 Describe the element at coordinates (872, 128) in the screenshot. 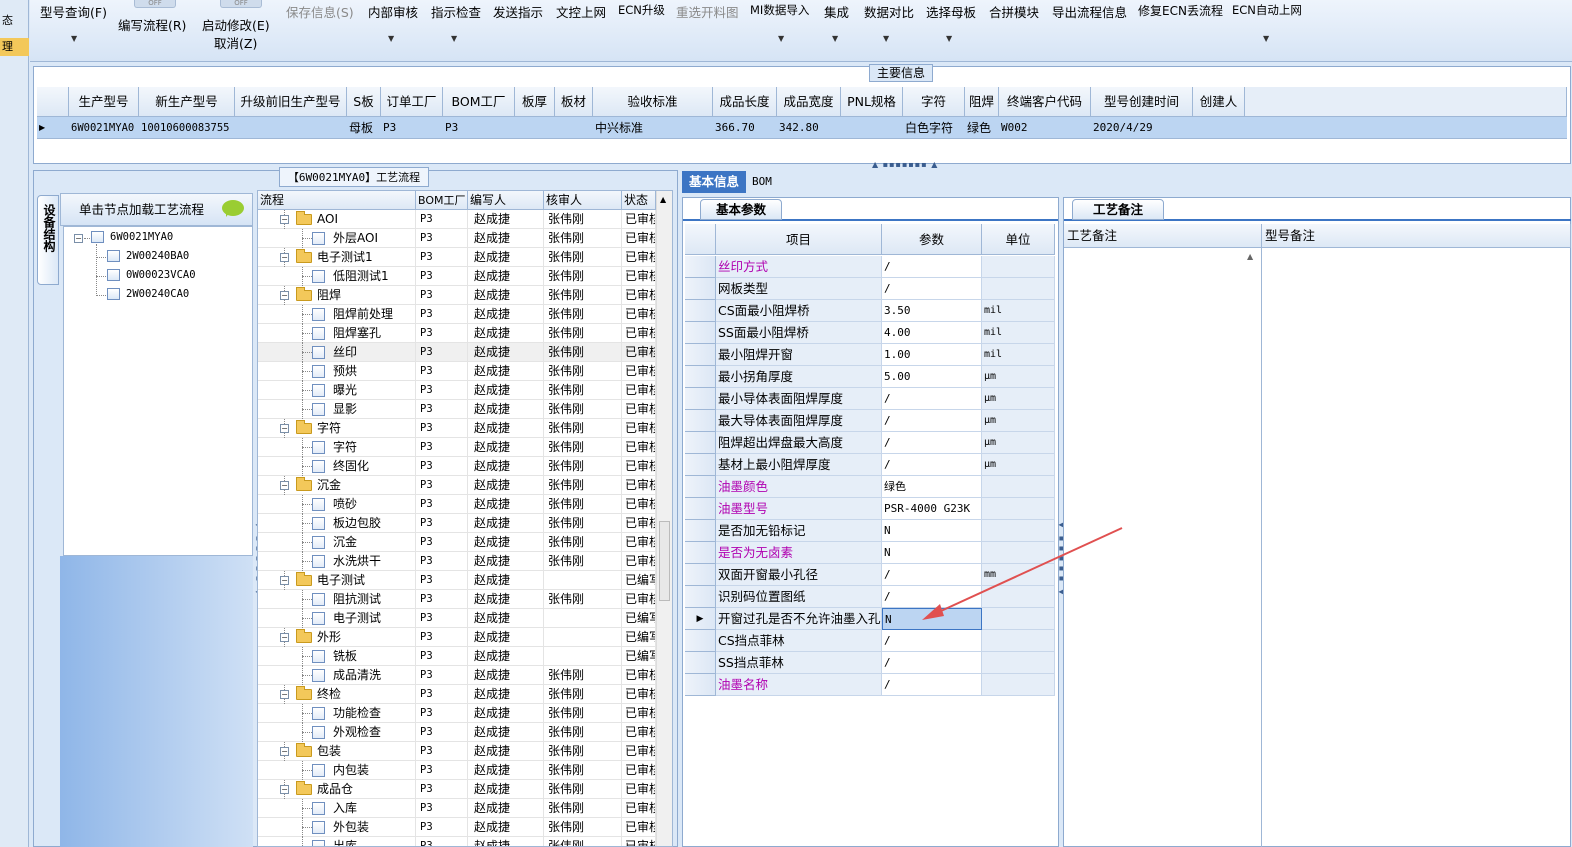

I see `cell-pnl` at that location.